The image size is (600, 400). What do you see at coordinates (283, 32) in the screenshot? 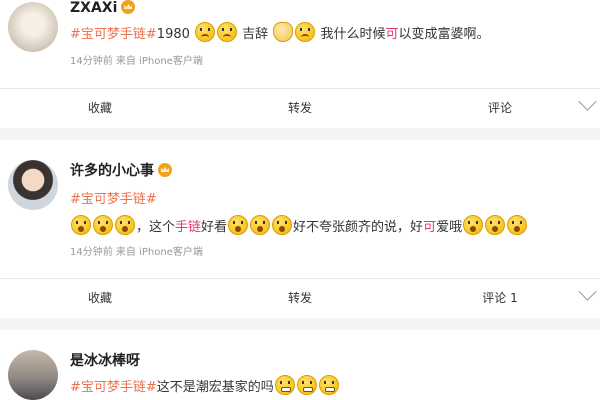
I see `clap-emoji-icon` at bounding box center [283, 32].